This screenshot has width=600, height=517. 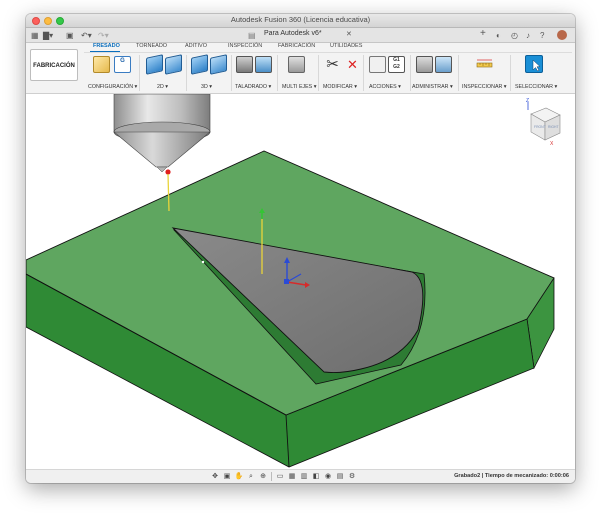 What do you see at coordinates (377, 64) in the screenshot?
I see `simulate-icon` at bounding box center [377, 64].